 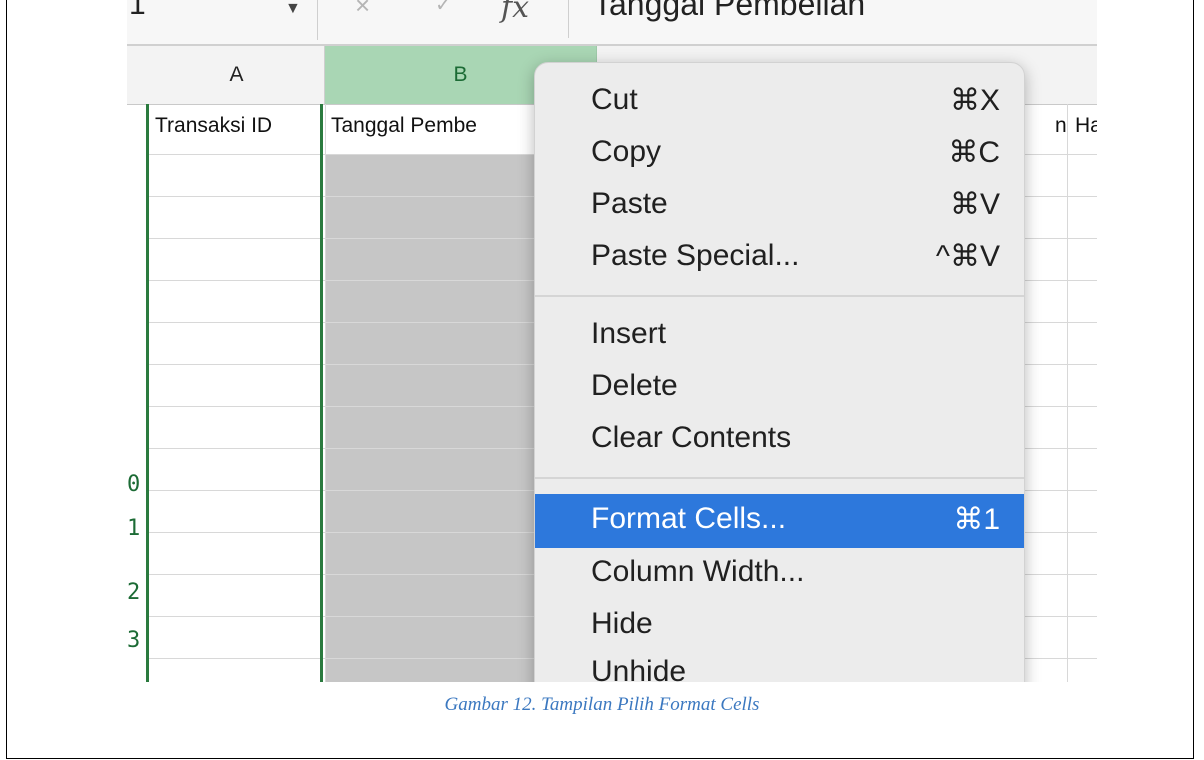 I want to click on menu-item-shortcut: ⌘X, so click(x=974, y=100).